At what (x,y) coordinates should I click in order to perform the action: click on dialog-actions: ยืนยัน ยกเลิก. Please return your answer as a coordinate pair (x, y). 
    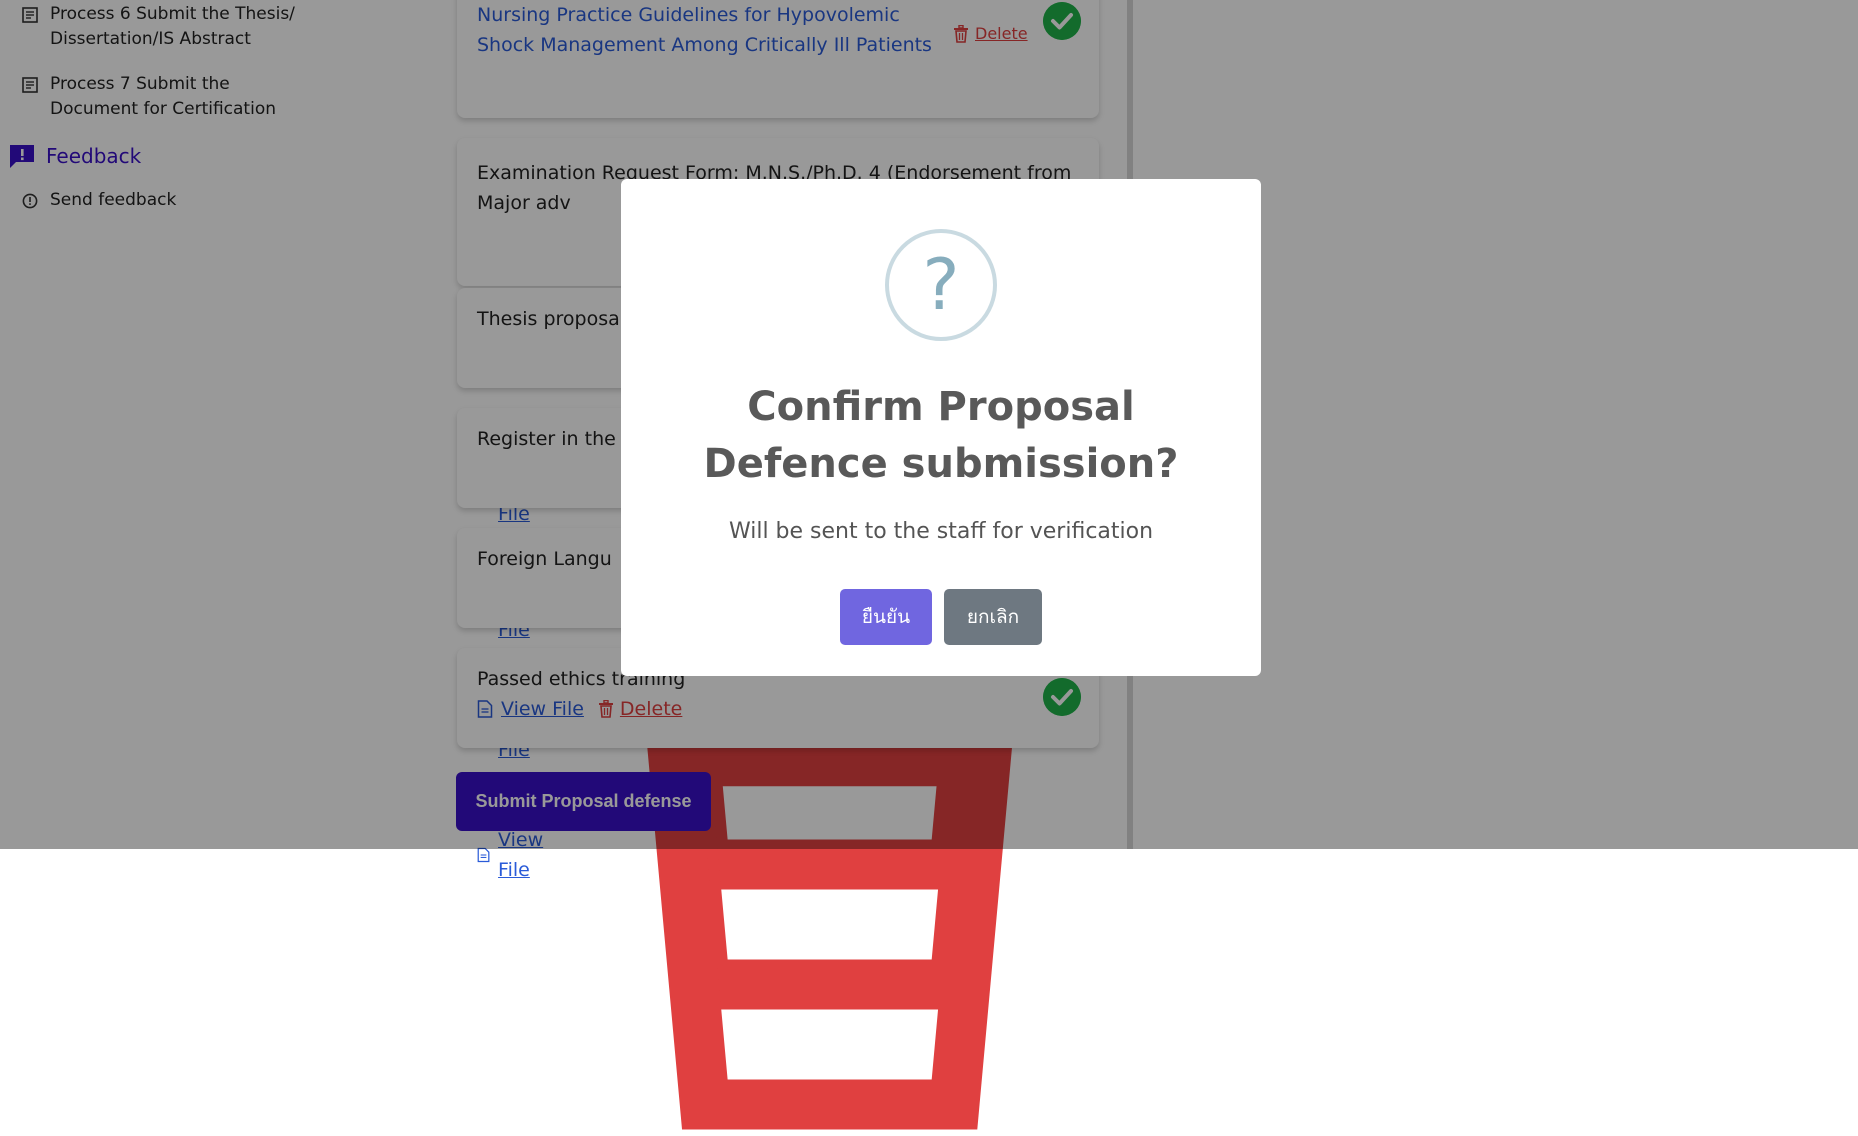
    Looking at the image, I should click on (941, 617).